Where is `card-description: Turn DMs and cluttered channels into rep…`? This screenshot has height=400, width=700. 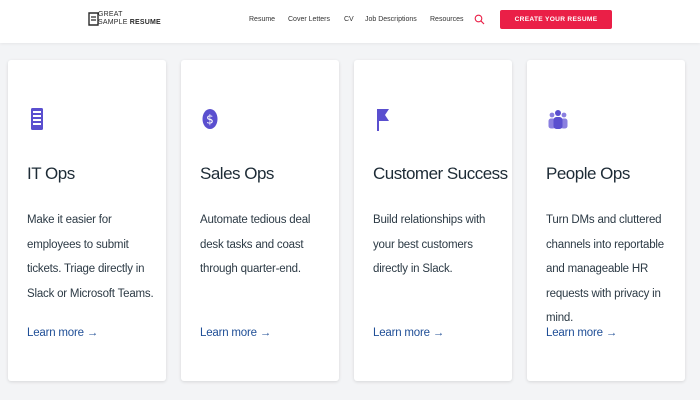 card-description: Turn DMs and cluttered channels into rep… is located at coordinates (605, 269).